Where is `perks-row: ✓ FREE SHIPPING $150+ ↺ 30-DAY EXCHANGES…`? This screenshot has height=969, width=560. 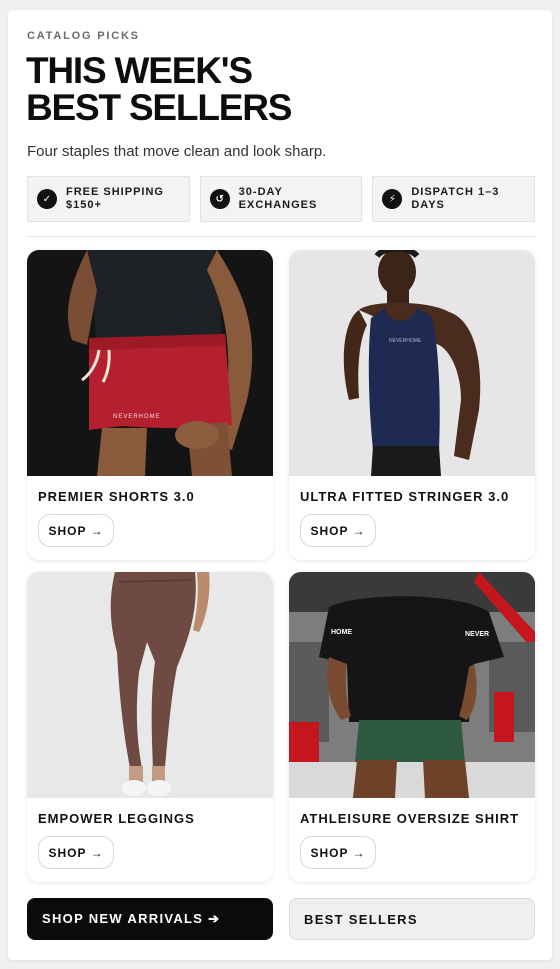
perks-row: ✓ FREE SHIPPING $150+ ↺ 30-DAY EXCHANGES… is located at coordinates (281, 199).